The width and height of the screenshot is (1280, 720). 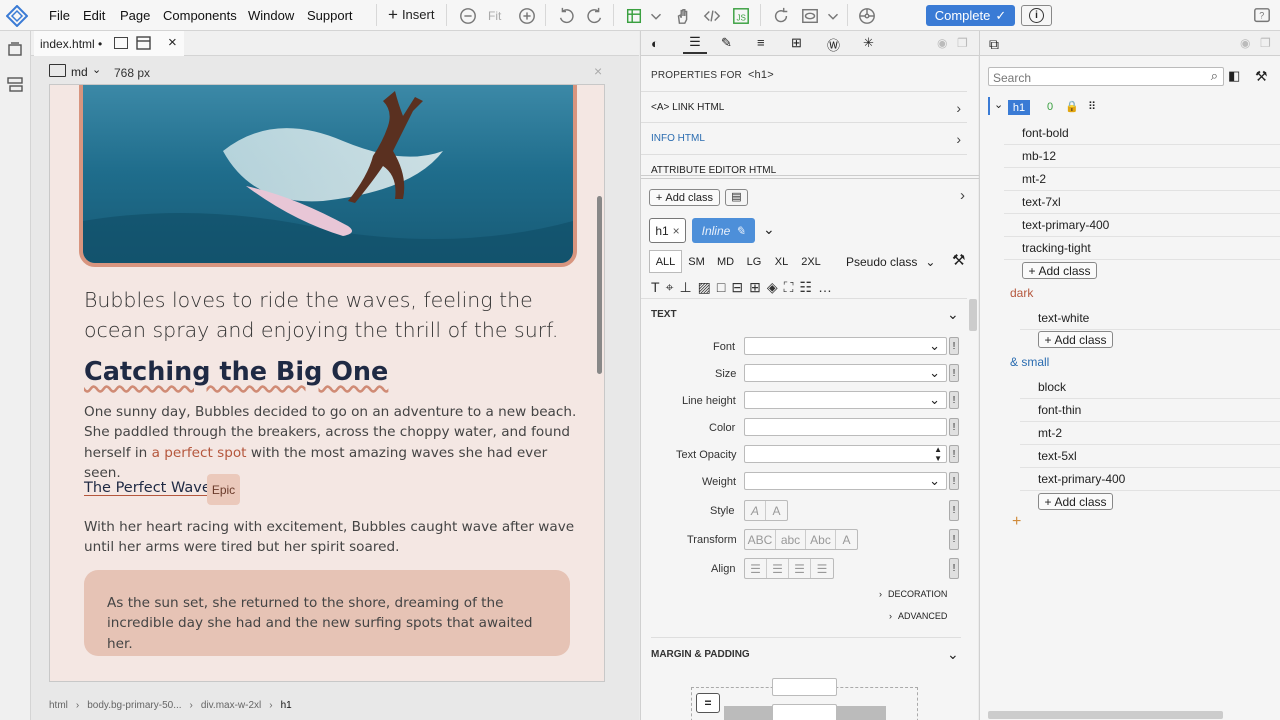 What do you see at coordinates (867, 16) in the screenshot?
I see `settings-wheel-icon` at bounding box center [867, 16].